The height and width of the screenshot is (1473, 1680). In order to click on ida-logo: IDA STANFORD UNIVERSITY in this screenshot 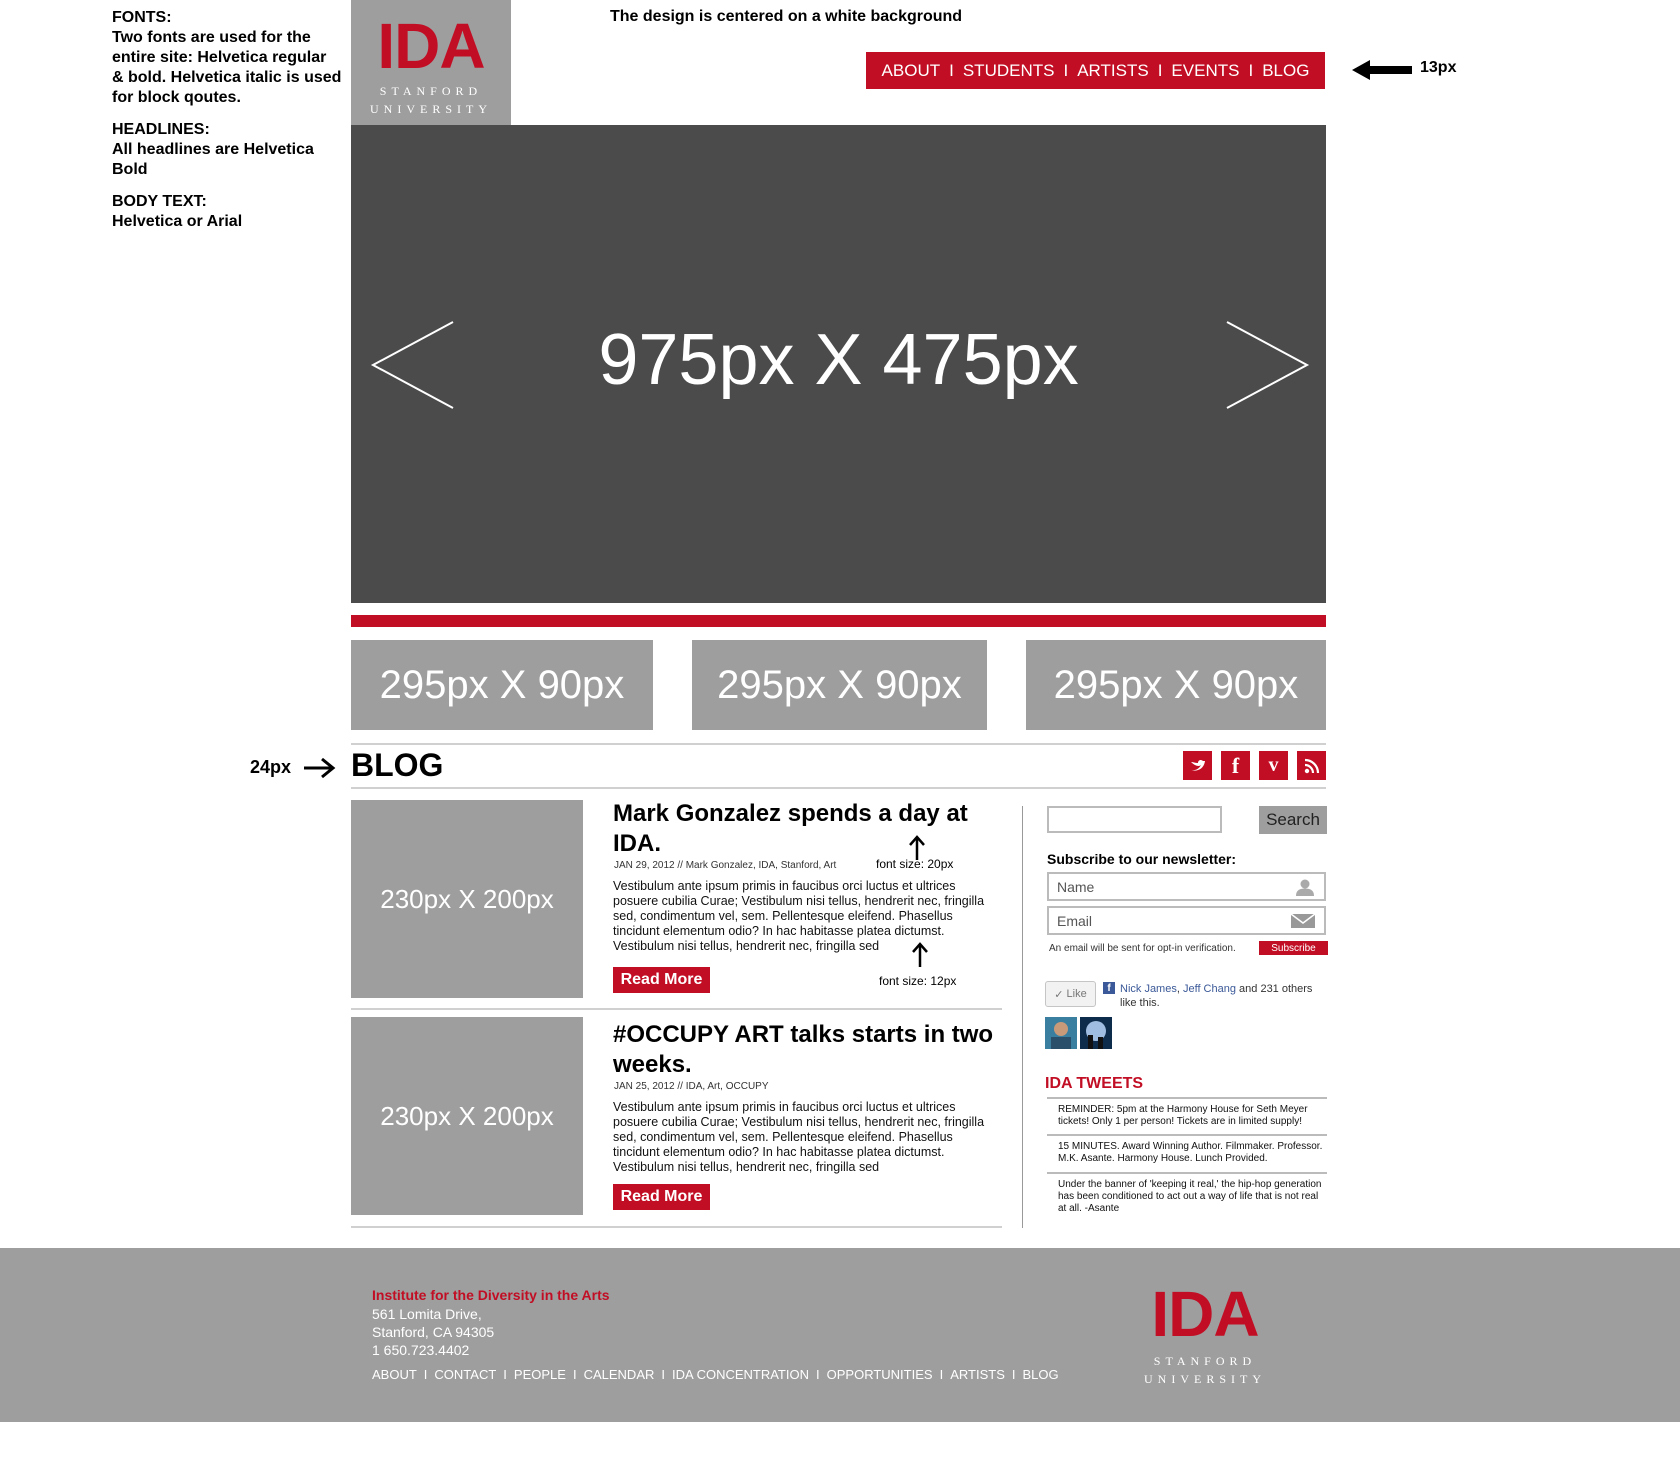, I will do `click(431, 62)`.